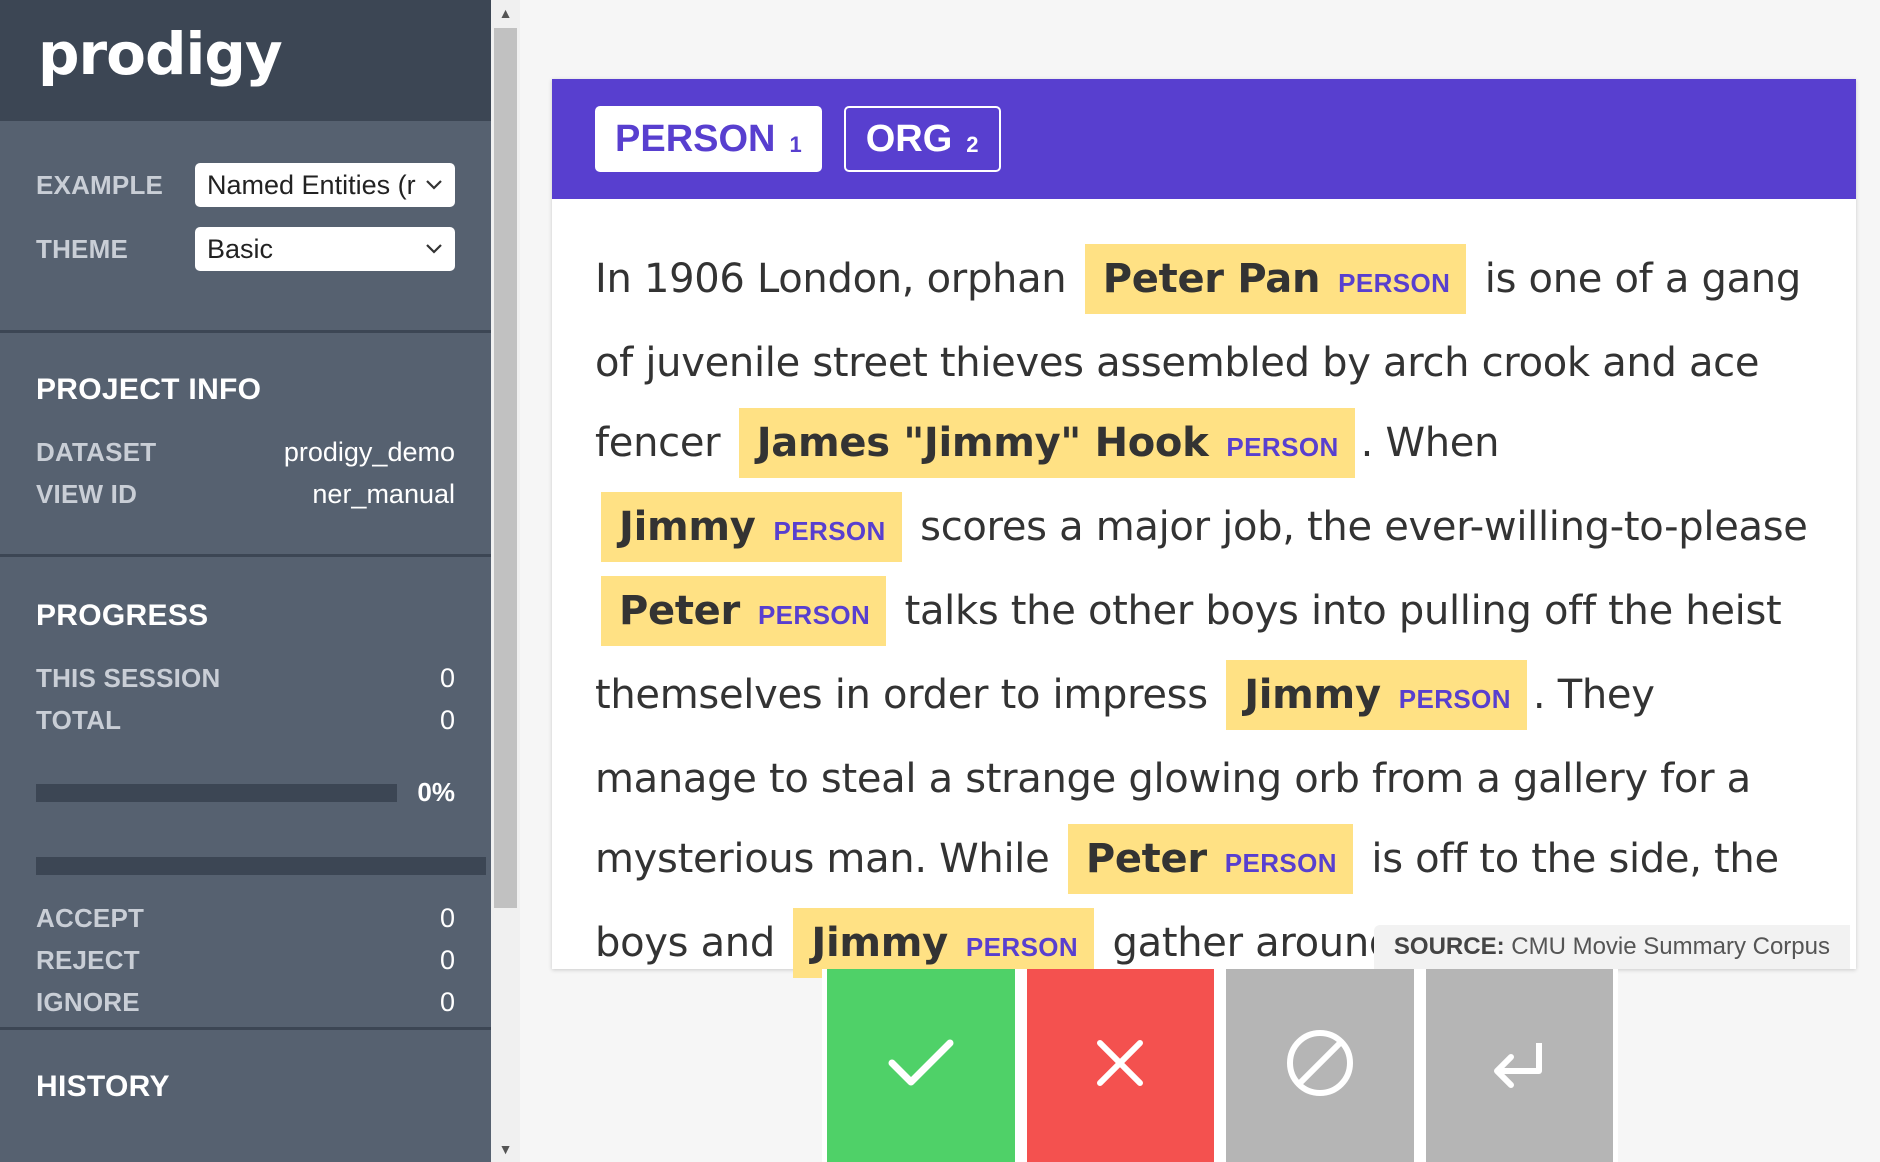  What do you see at coordinates (87, 493) in the screenshot?
I see `view-id-label: VIEW ID` at bounding box center [87, 493].